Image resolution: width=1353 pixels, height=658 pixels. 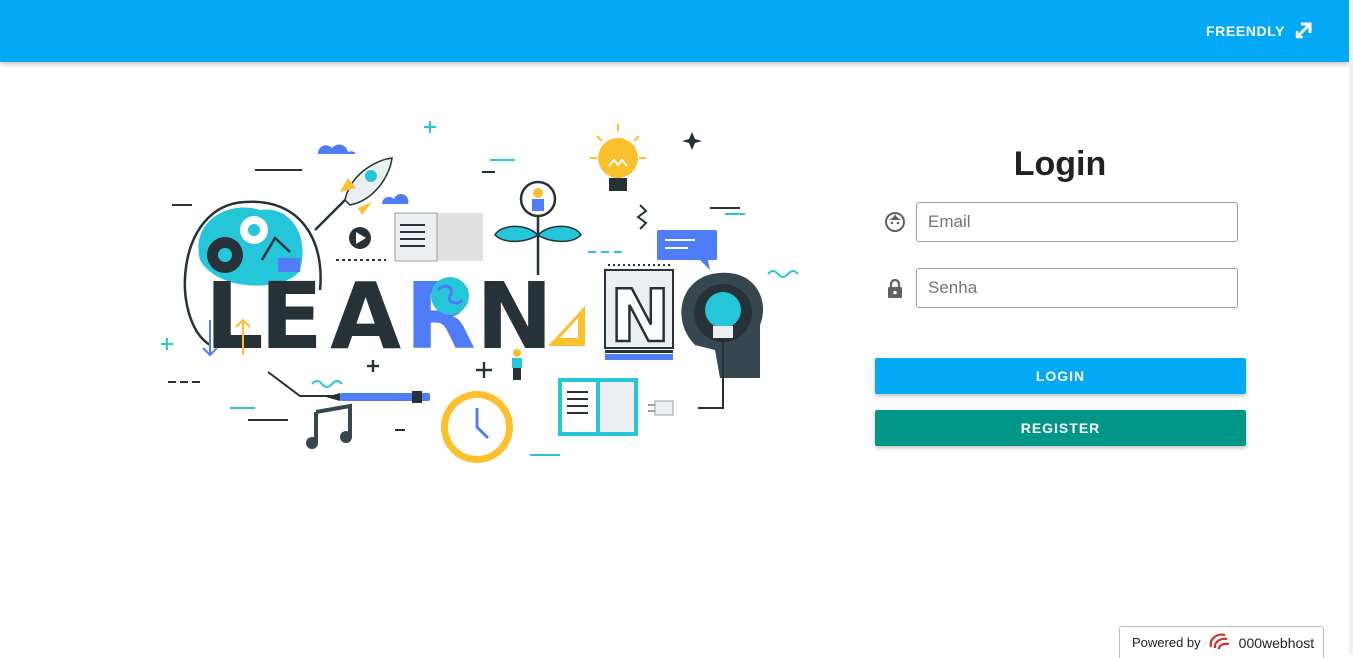 What do you see at coordinates (1166, 642) in the screenshot?
I see `powered-by-label: Powered by` at bounding box center [1166, 642].